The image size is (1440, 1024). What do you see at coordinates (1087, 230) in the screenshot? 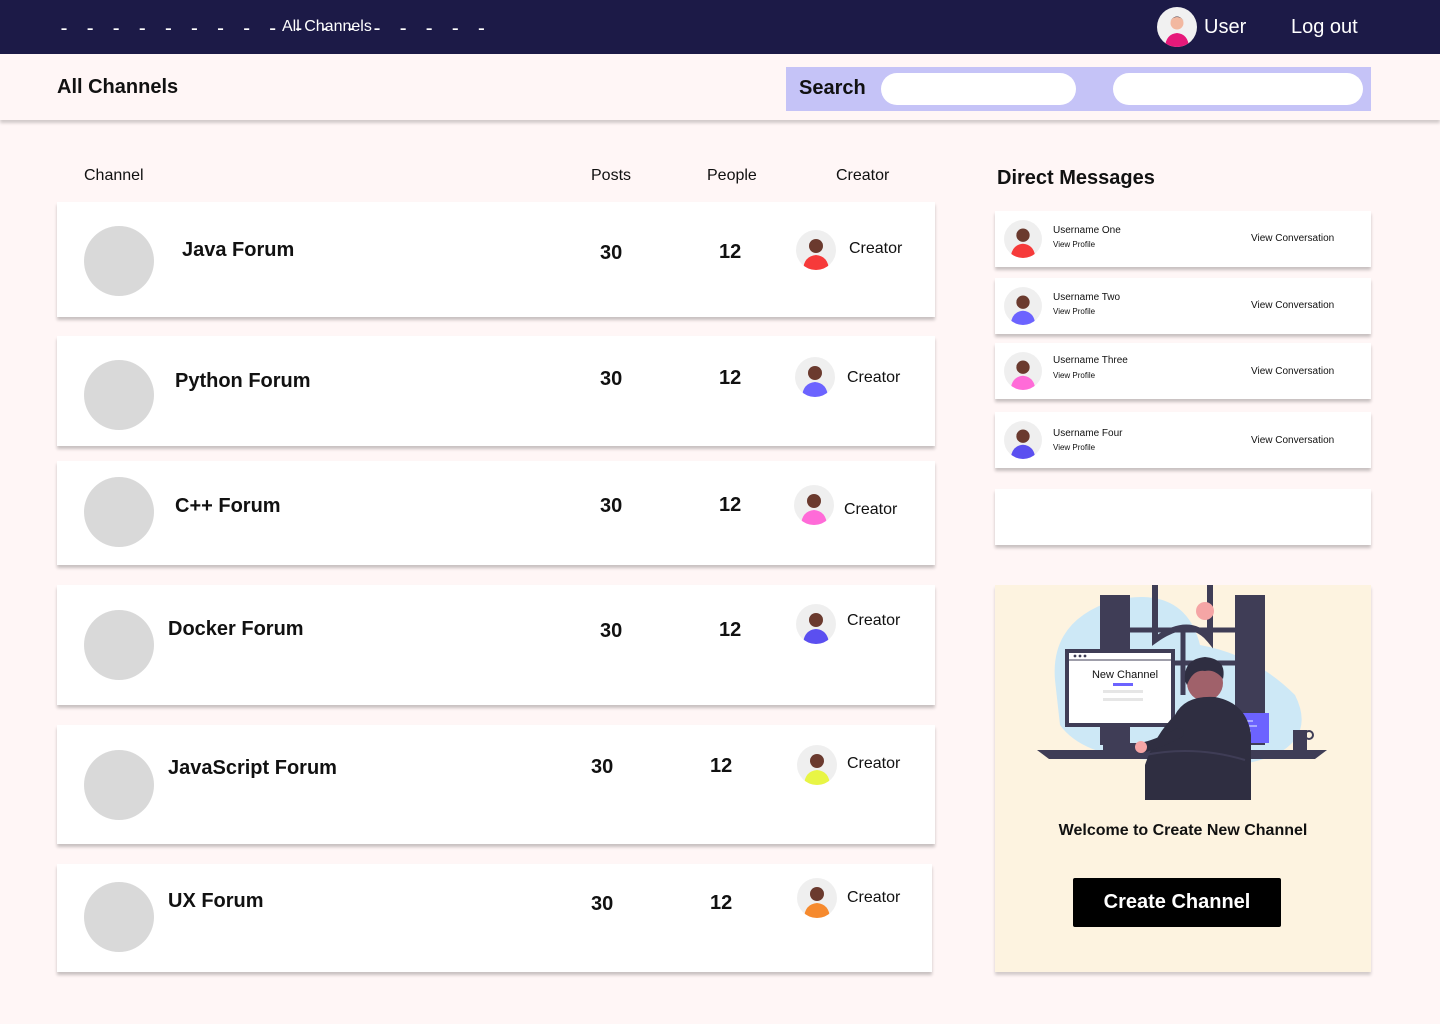
I see `dm-username: Username One` at bounding box center [1087, 230].